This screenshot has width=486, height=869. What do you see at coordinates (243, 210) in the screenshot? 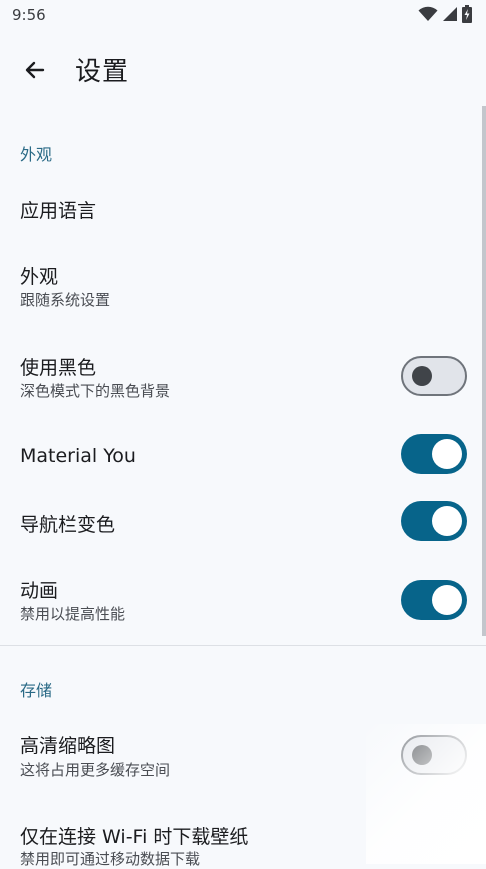
I see `setting-app-language: 应用语言` at bounding box center [243, 210].